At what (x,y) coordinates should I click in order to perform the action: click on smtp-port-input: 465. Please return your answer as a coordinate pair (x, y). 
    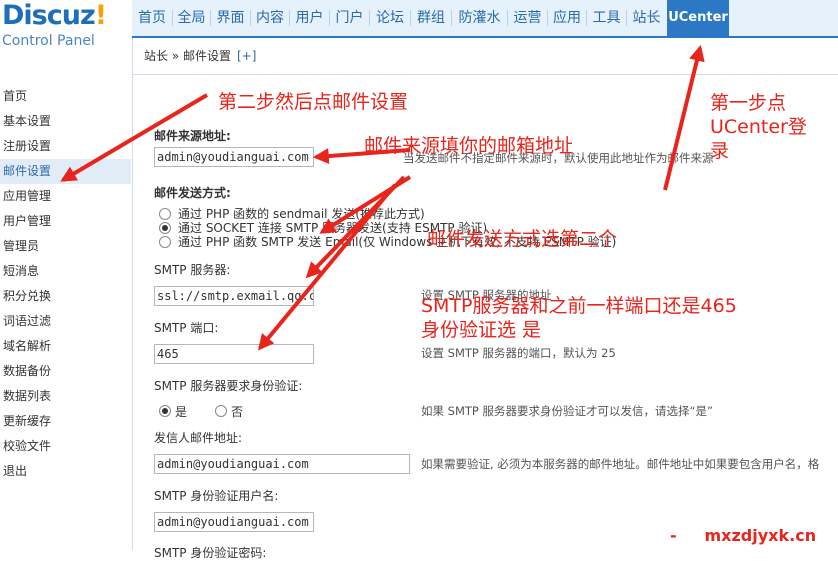
    Looking at the image, I should click on (234, 354).